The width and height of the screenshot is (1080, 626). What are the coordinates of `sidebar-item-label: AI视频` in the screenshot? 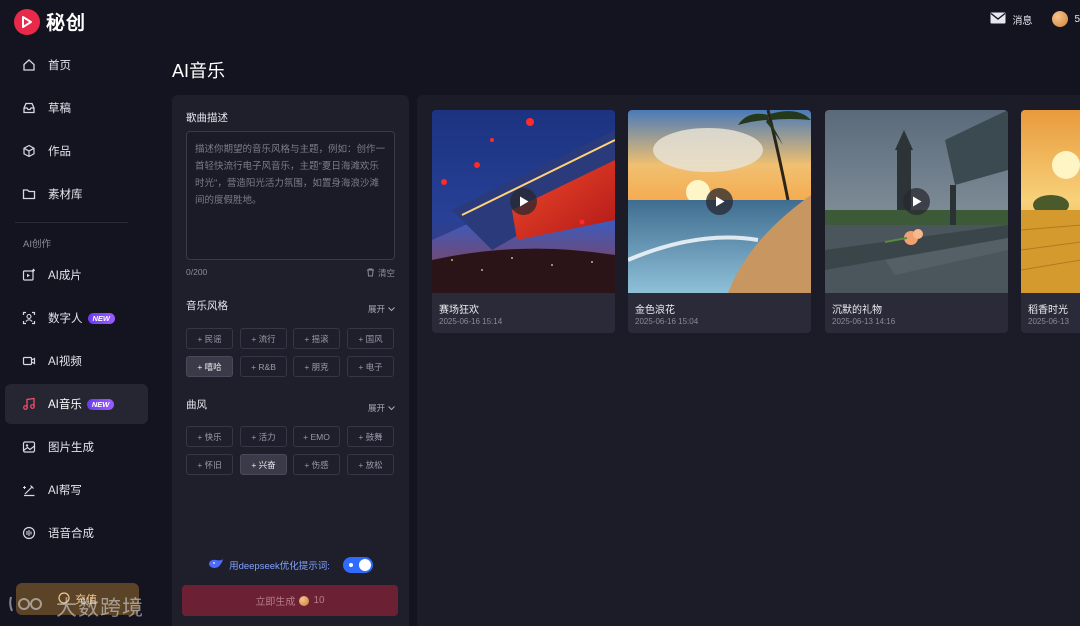 It's located at (65, 362).